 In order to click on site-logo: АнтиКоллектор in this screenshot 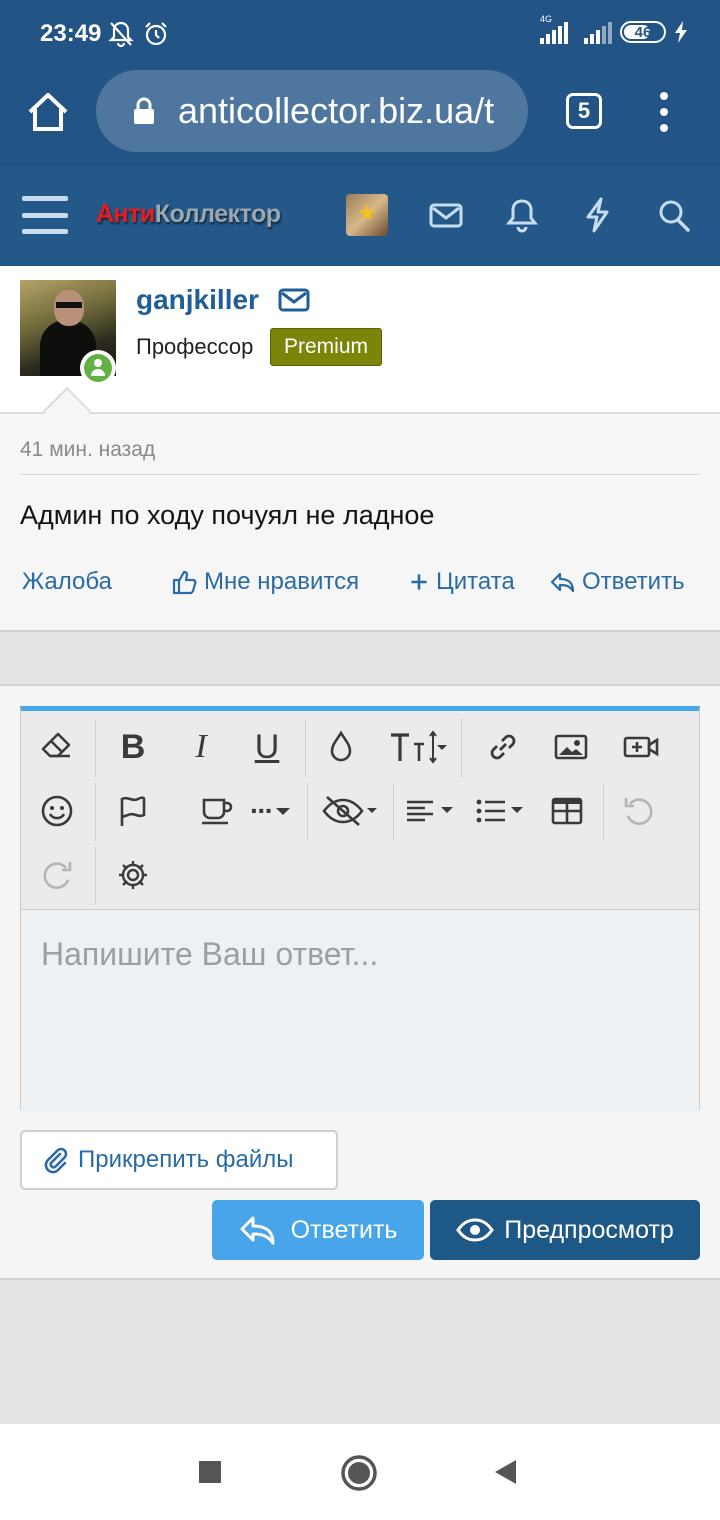, I will do `click(188, 214)`.